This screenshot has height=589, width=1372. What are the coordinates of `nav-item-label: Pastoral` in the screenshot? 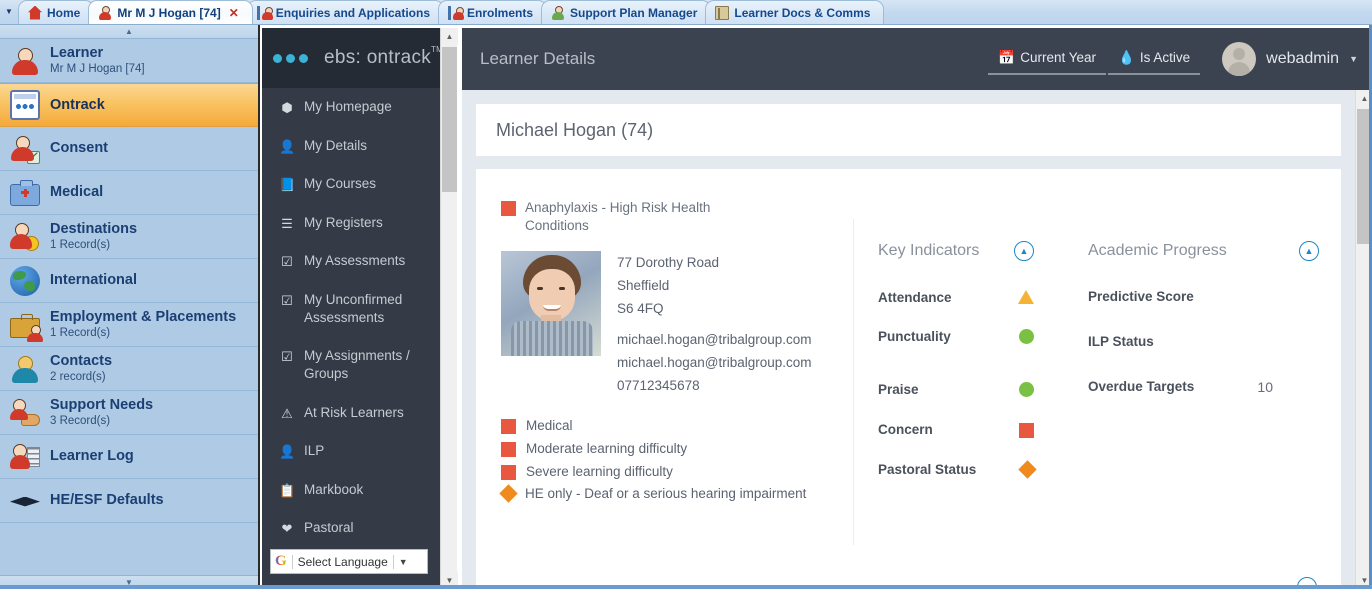 It's located at (329, 528).